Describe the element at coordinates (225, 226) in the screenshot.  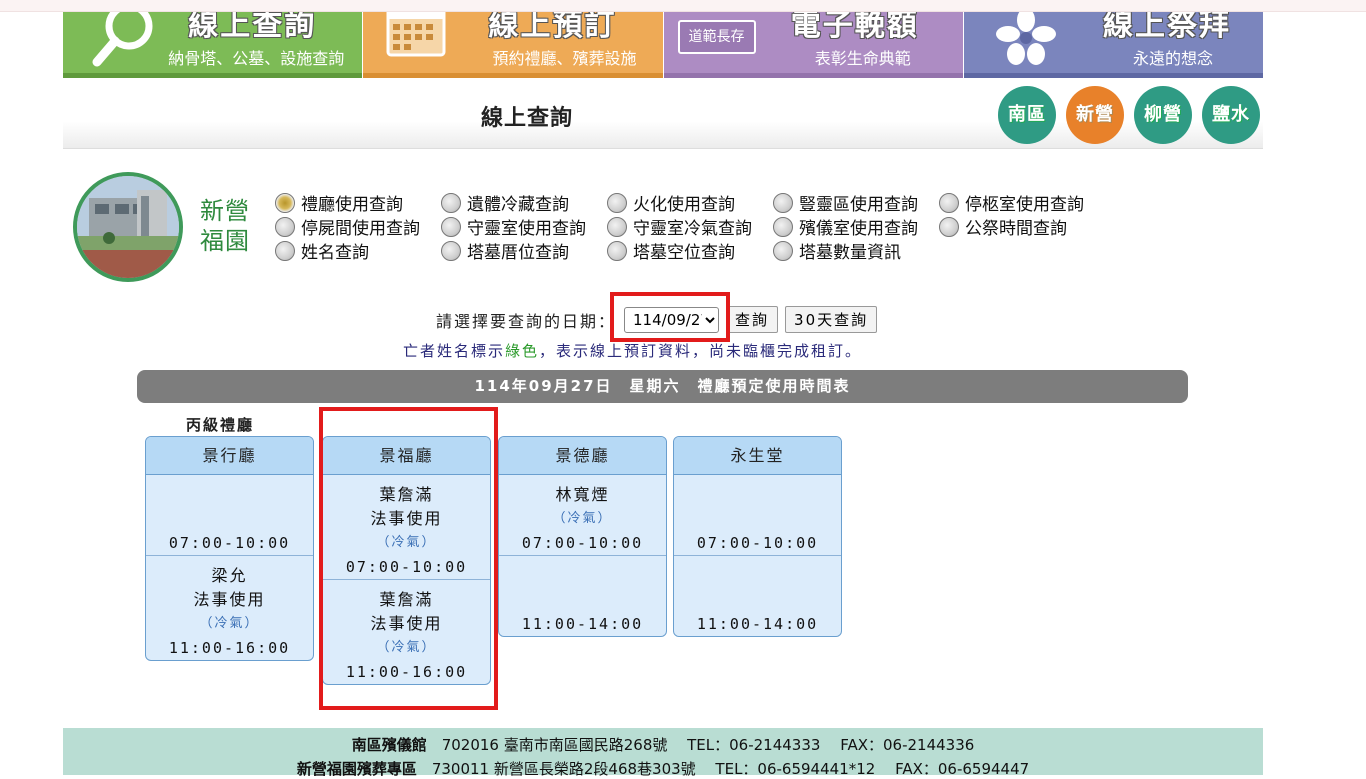
I see `facility-name: 新營 福園` at that location.